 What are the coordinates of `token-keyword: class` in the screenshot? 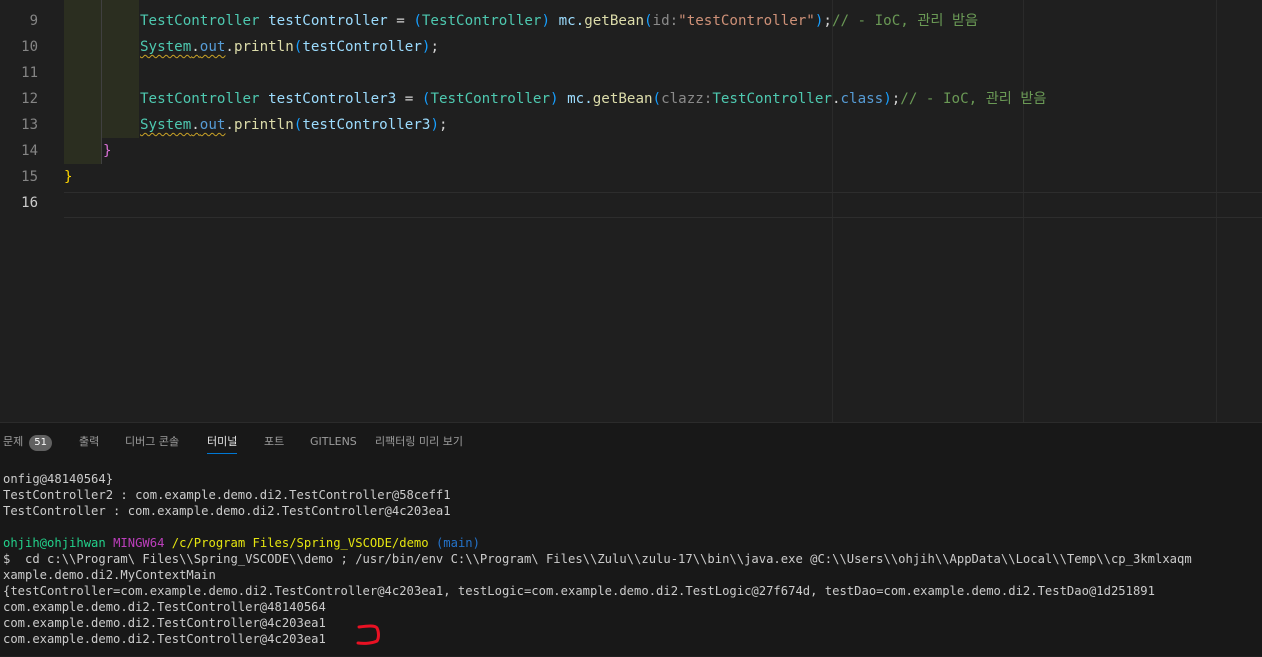 It's located at (862, 99).